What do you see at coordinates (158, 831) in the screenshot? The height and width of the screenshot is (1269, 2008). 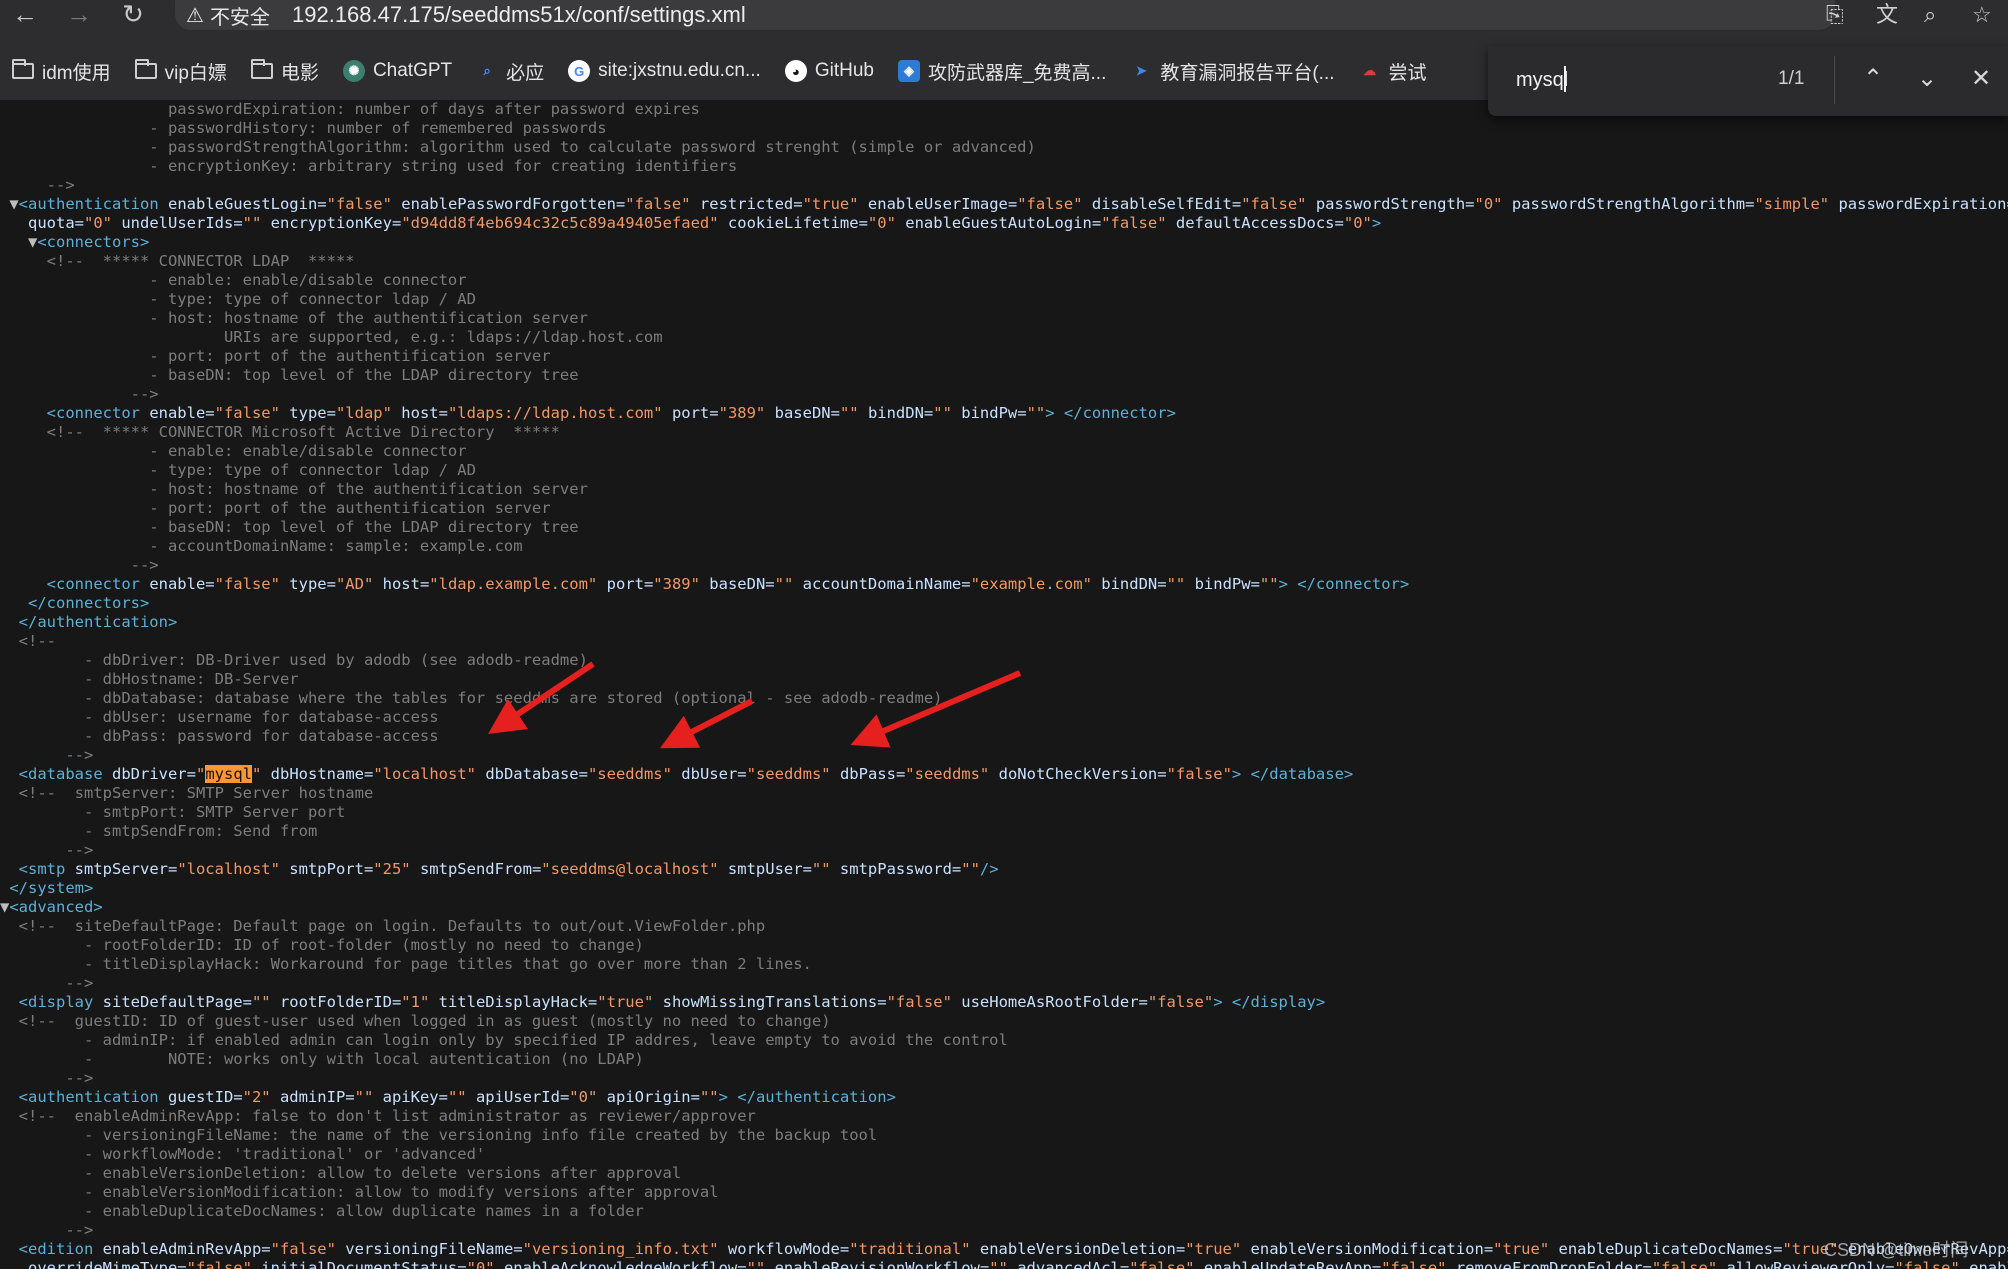 I see `source-line: - smtpSendFrom: Send from` at bounding box center [158, 831].